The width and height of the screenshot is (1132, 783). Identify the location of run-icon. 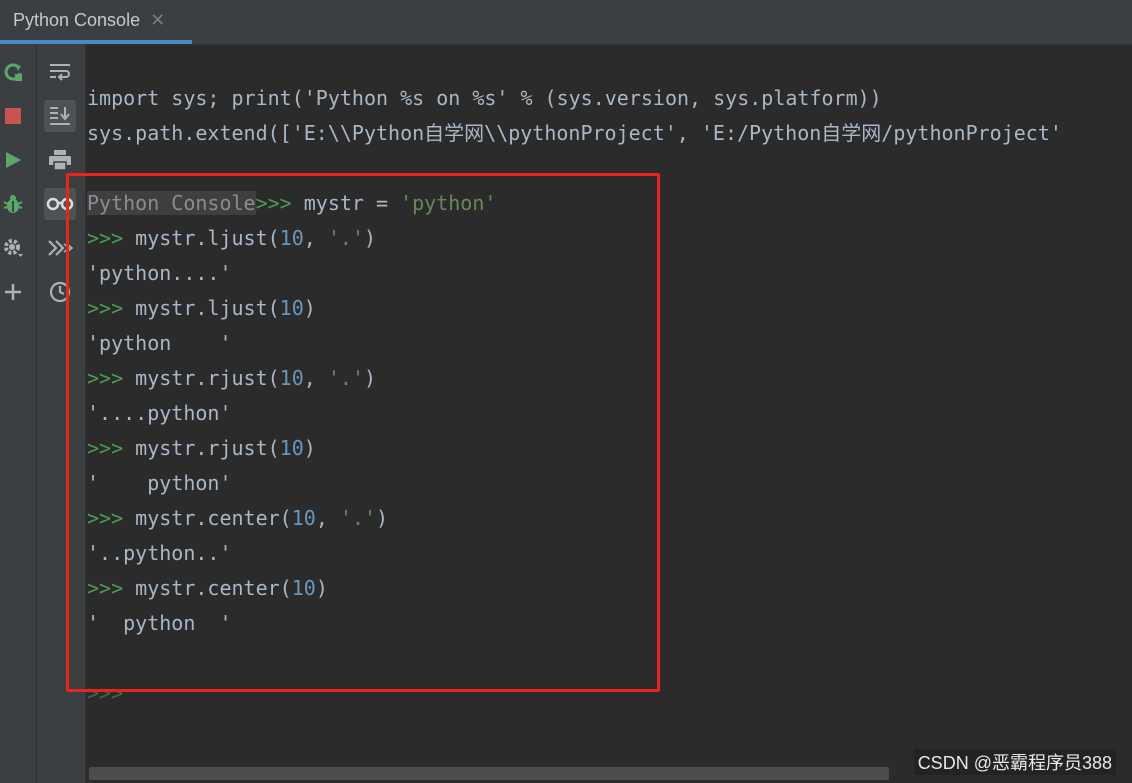
(13, 160).